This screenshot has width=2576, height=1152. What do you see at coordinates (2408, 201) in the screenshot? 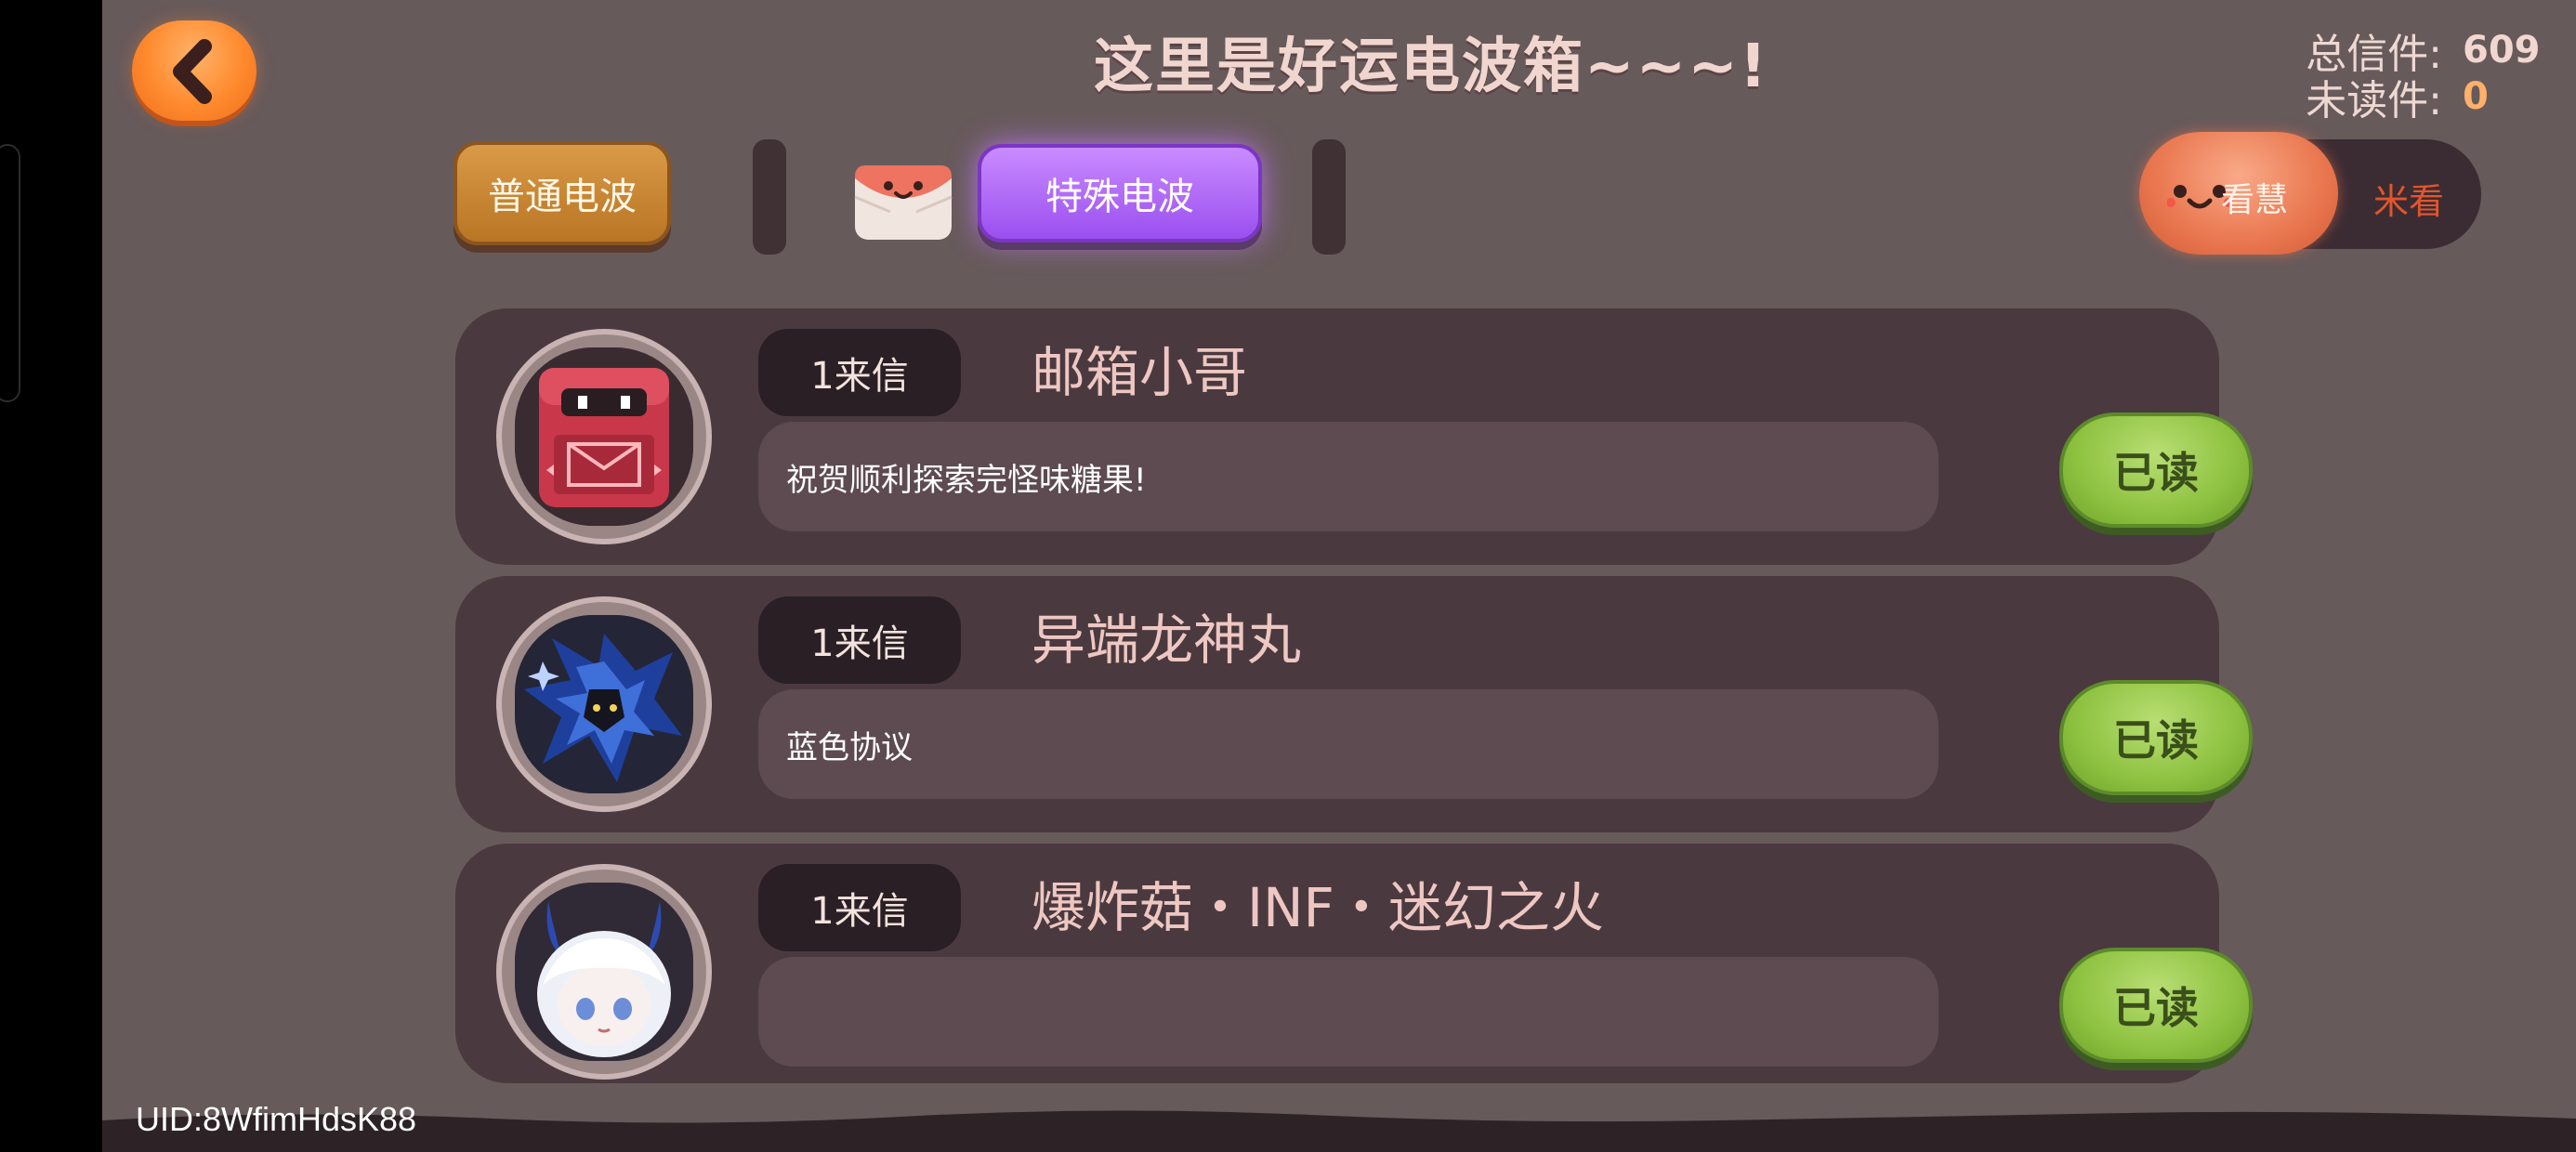
I see `view-toggle-off-label: 米看` at bounding box center [2408, 201].